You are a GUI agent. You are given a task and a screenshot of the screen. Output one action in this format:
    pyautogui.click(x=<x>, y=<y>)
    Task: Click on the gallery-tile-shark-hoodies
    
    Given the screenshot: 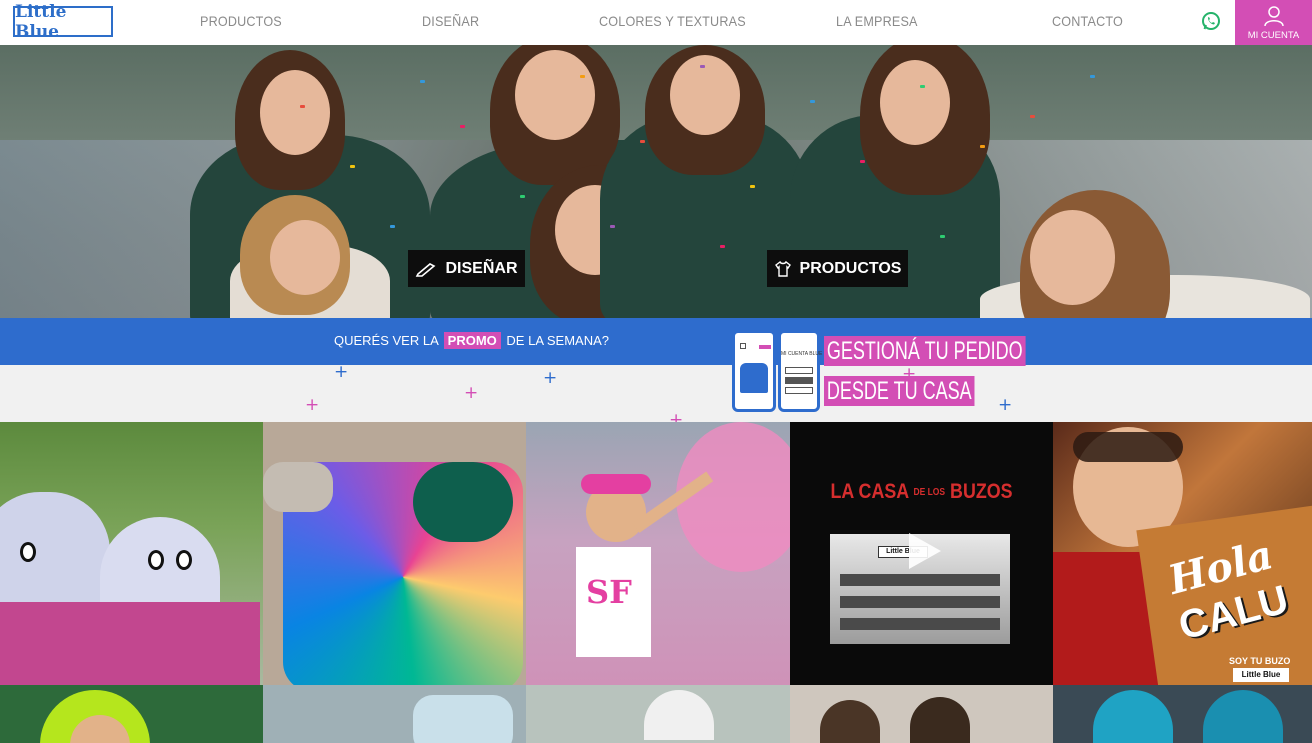 What is the action you would take?
    pyautogui.click(x=131, y=553)
    